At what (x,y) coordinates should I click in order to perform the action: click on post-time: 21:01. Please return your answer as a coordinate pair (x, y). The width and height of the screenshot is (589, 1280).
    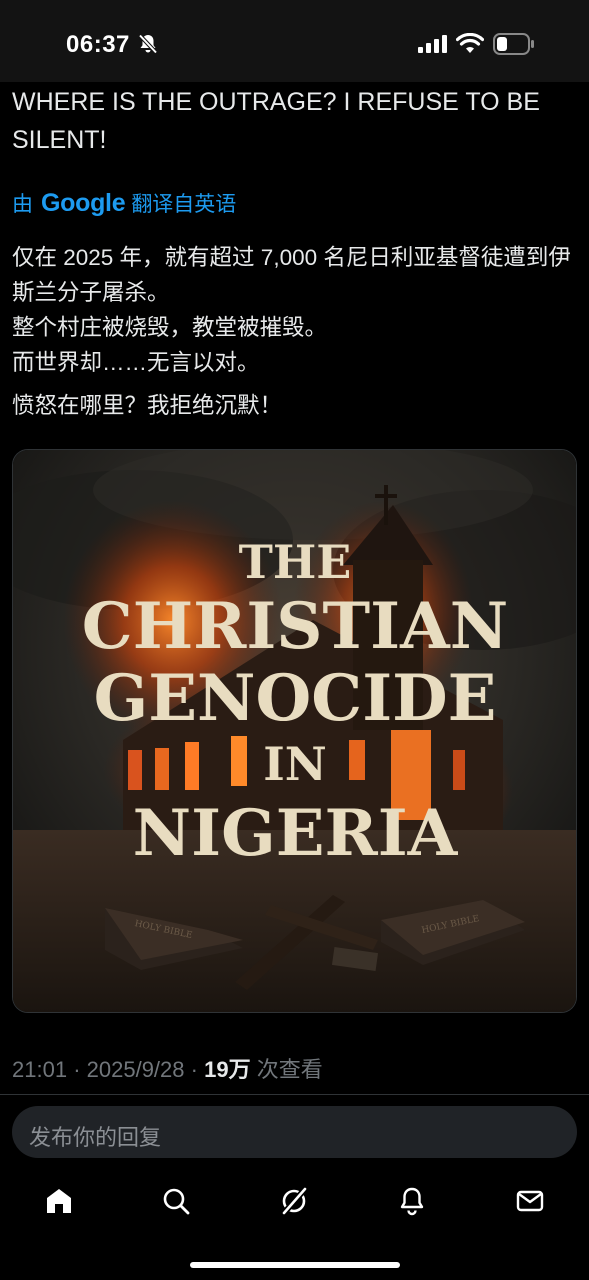
    Looking at the image, I should click on (40, 1069).